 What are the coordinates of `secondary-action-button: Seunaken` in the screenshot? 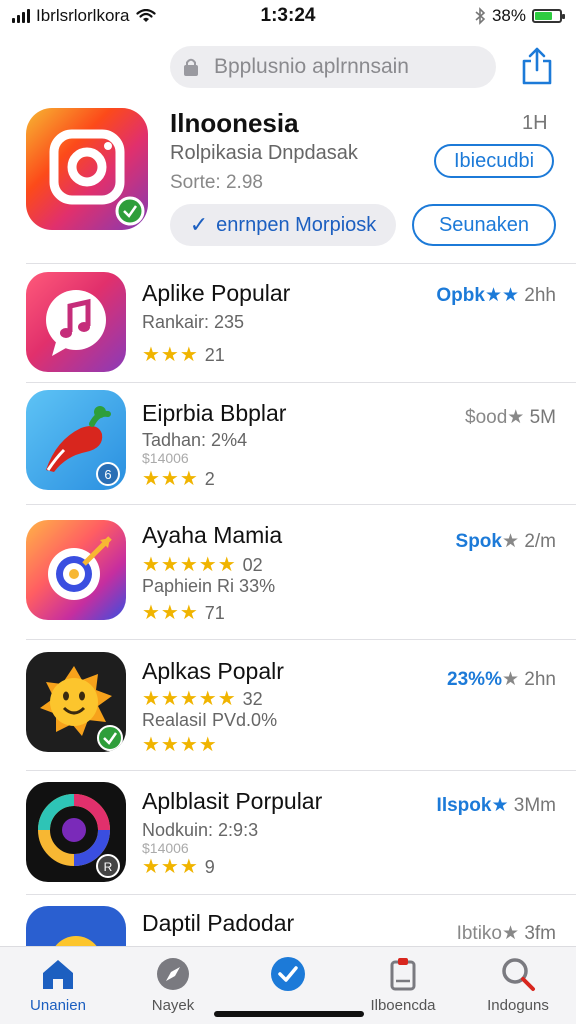 It's located at (484, 225).